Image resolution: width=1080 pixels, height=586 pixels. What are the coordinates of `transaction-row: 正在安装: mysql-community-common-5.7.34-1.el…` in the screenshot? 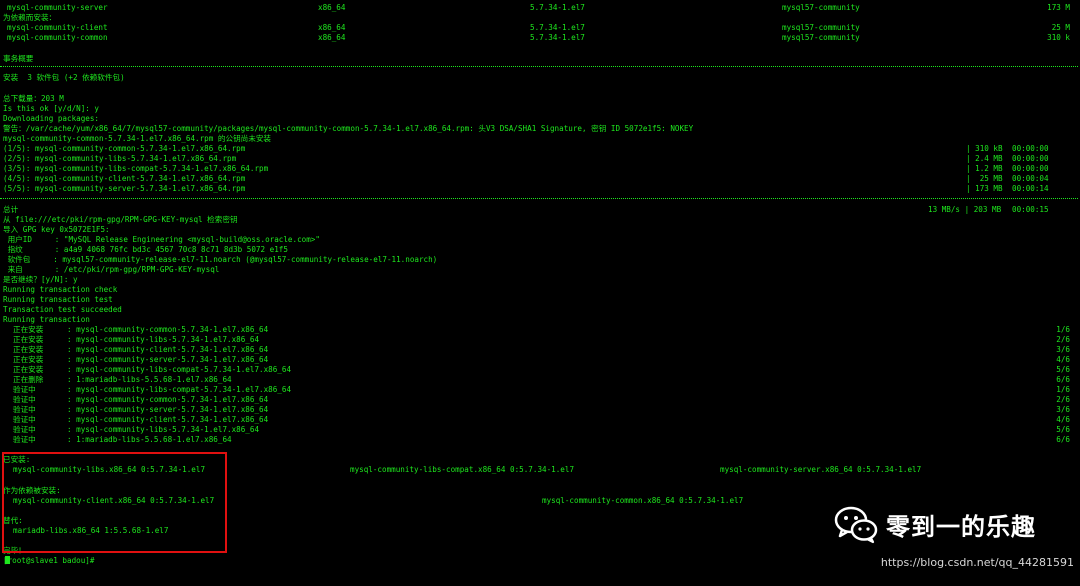 It's located at (541, 329).